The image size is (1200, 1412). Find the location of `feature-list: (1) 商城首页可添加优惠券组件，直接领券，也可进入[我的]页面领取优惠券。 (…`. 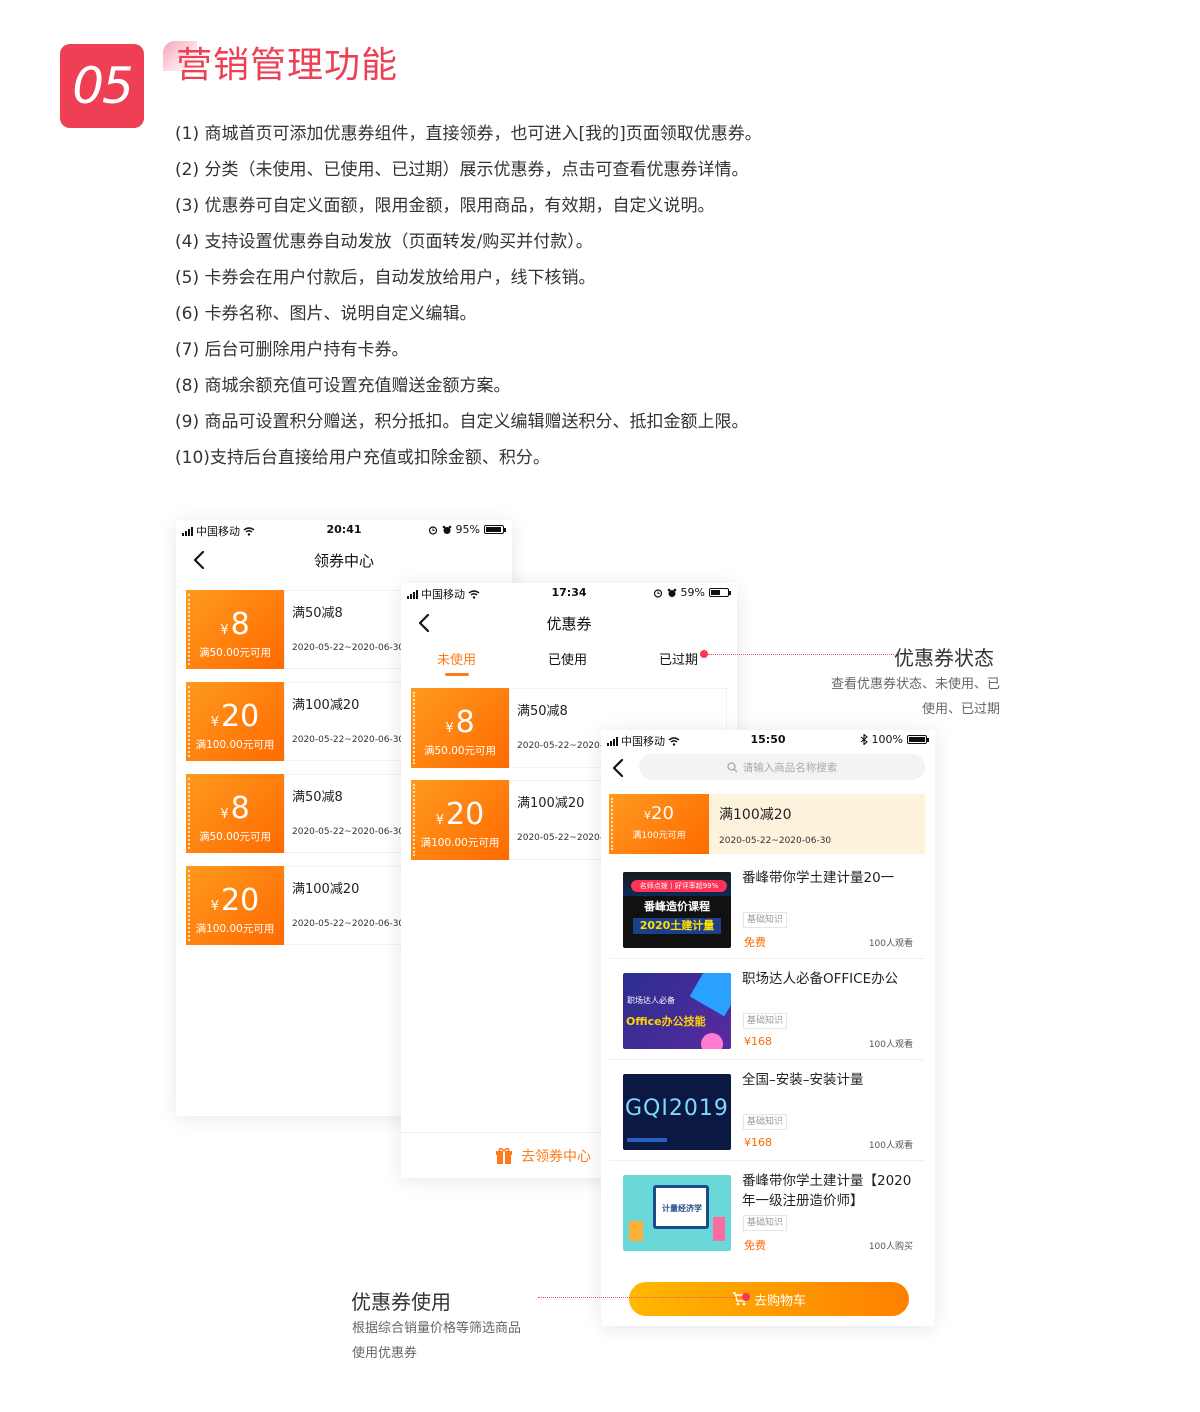

feature-list: (1) 商城首页可添加优惠券组件，直接领券，也可进入[我的]页面领取优惠券。 (… is located at coordinates (468, 300).